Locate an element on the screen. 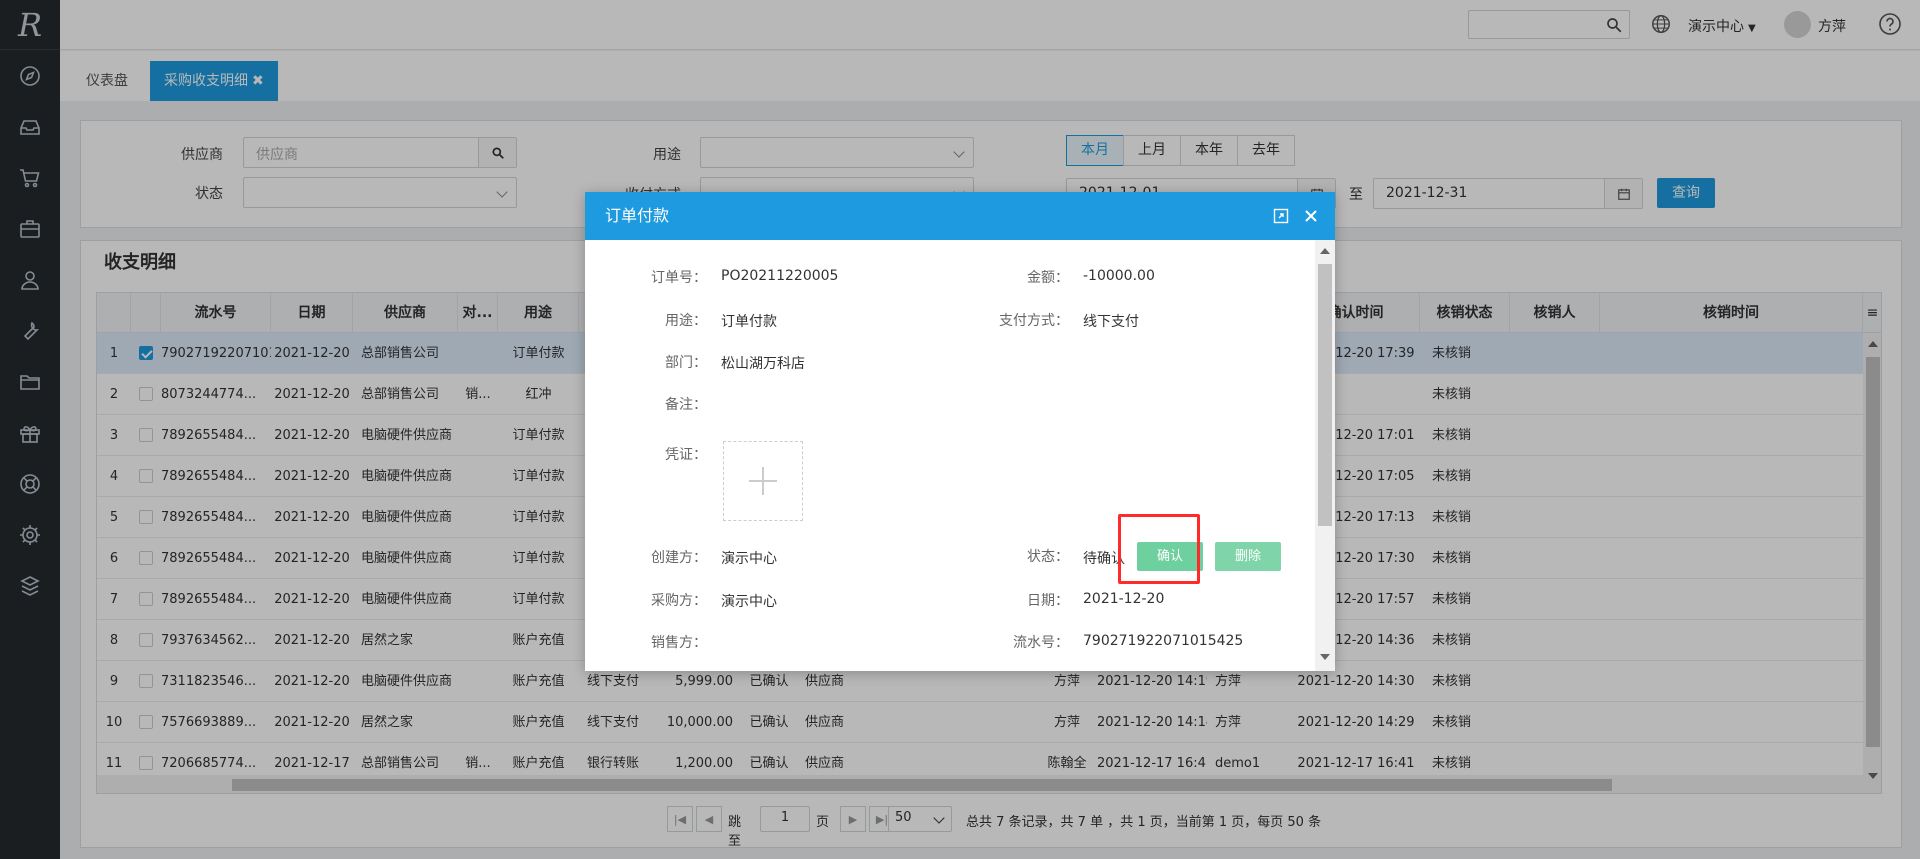 The height and width of the screenshot is (859, 1920). date-value: 2021-12-20 is located at coordinates (1124, 599).